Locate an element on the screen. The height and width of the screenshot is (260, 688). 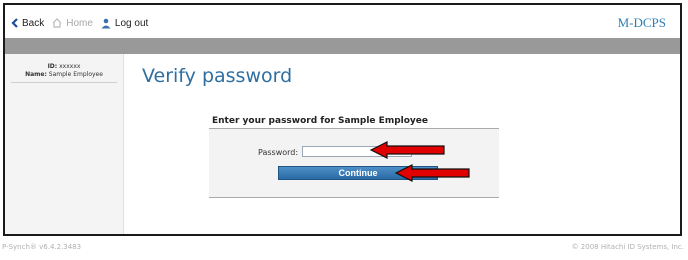
home-link: Home is located at coordinates (72, 23).